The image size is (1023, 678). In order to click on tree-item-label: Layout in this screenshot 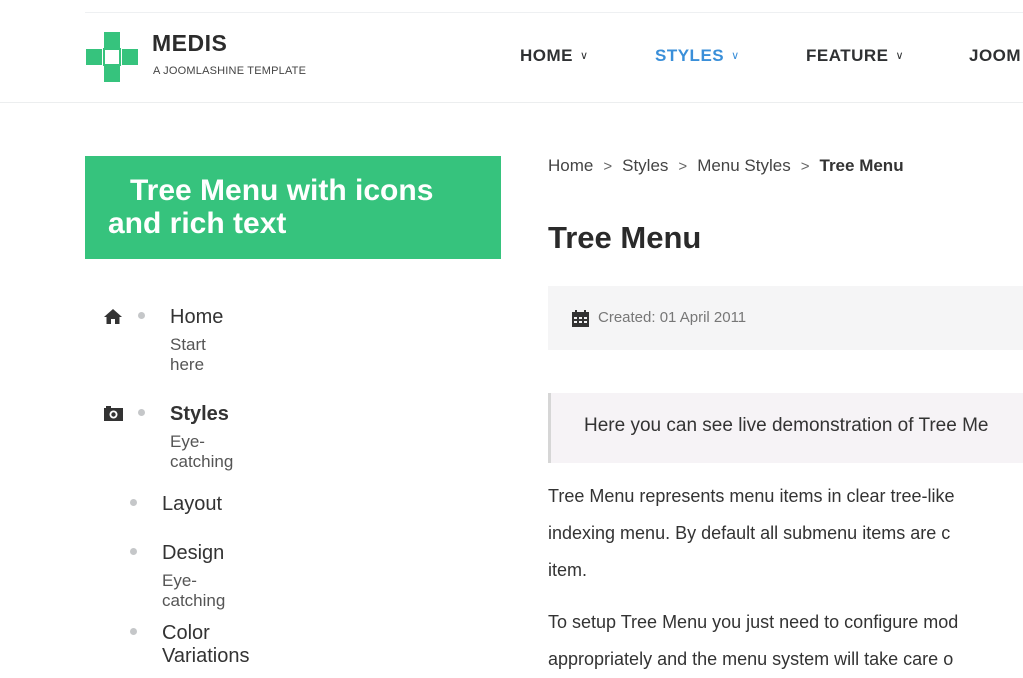, I will do `click(192, 504)`.